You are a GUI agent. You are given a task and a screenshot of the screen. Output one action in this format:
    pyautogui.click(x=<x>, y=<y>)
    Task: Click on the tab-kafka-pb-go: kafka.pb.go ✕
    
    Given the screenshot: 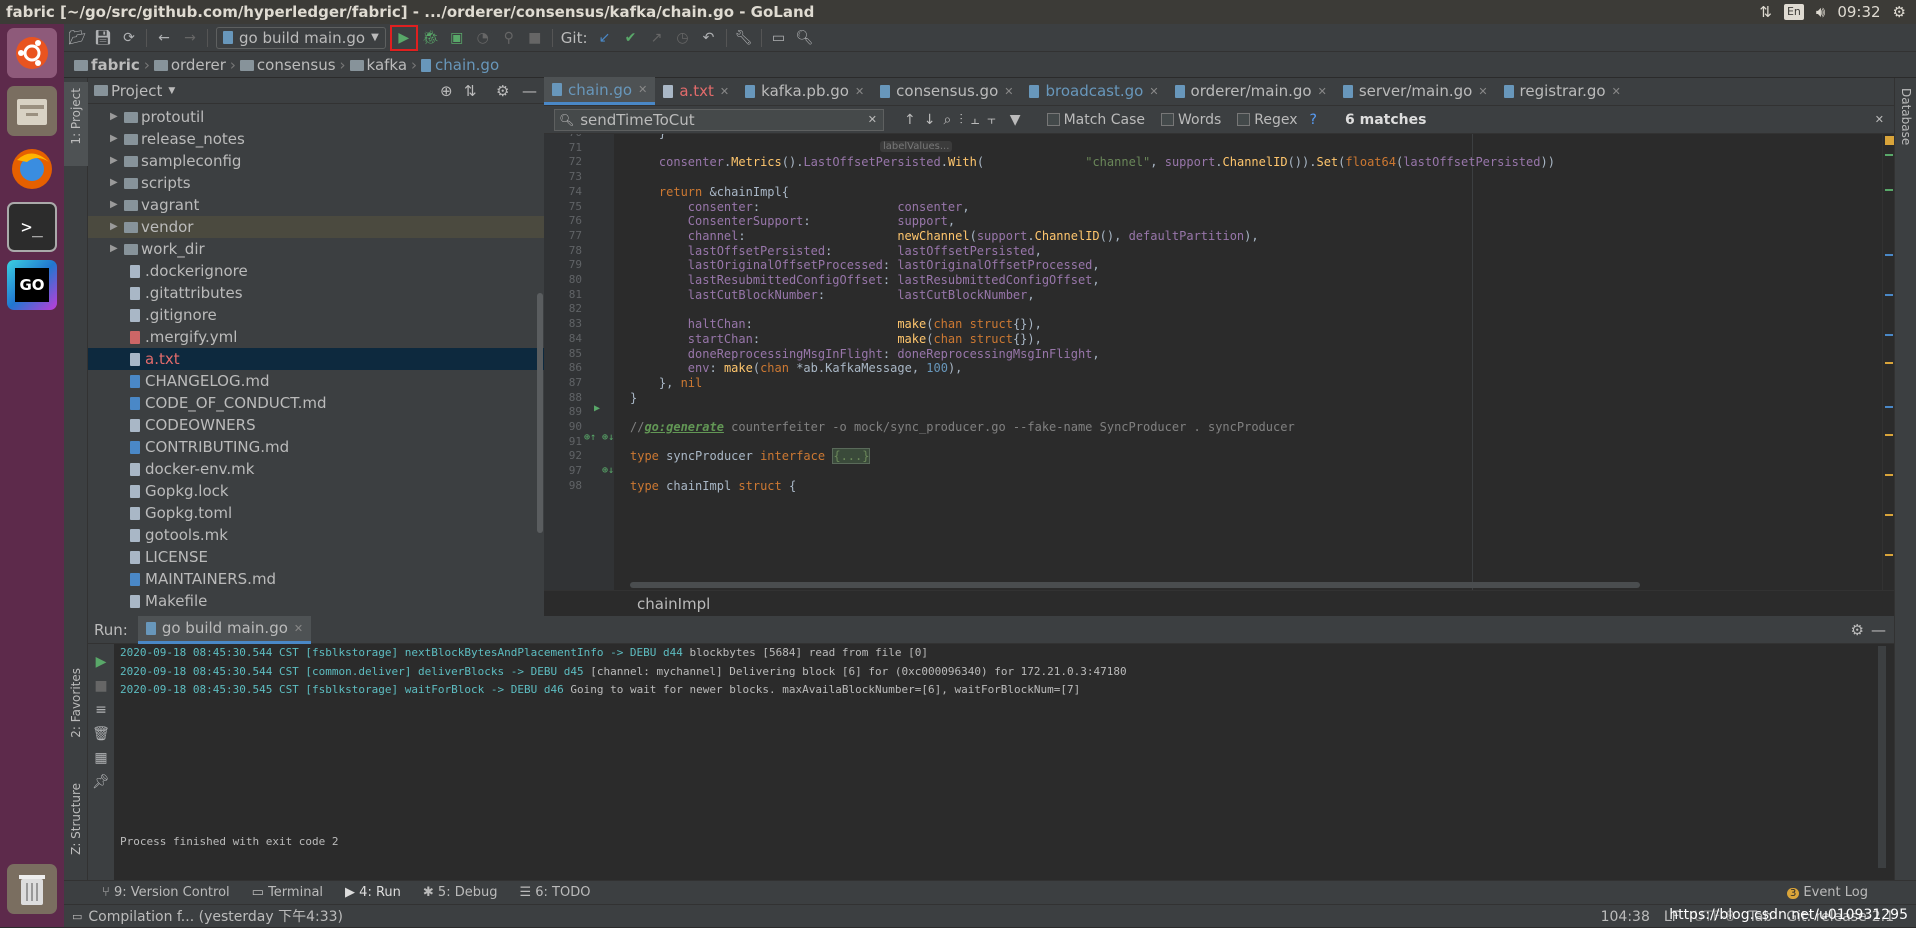 What is the action you would take?
    pyautogui.click(x=804, y=91)
    